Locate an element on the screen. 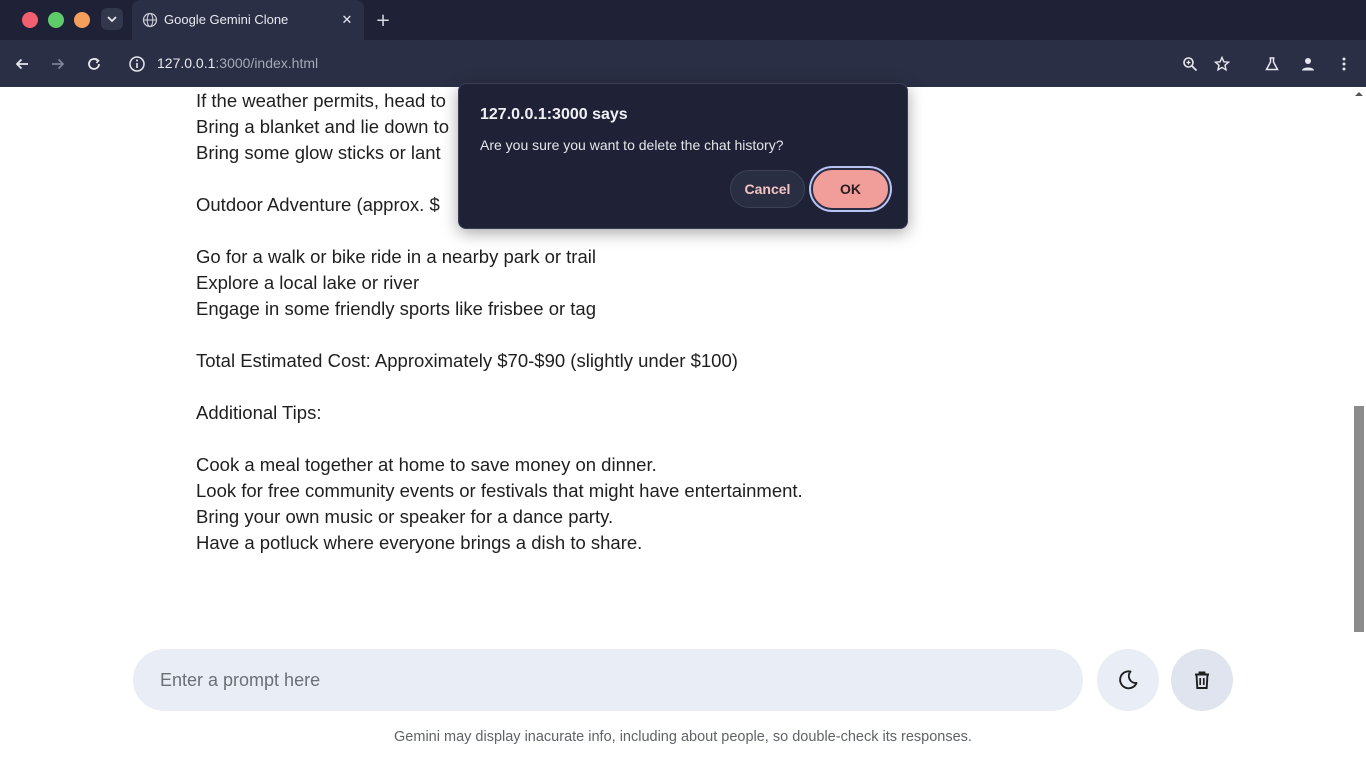 This screenshot has width=1366, height=768. site-info-button is located at coordinates (137, 64).